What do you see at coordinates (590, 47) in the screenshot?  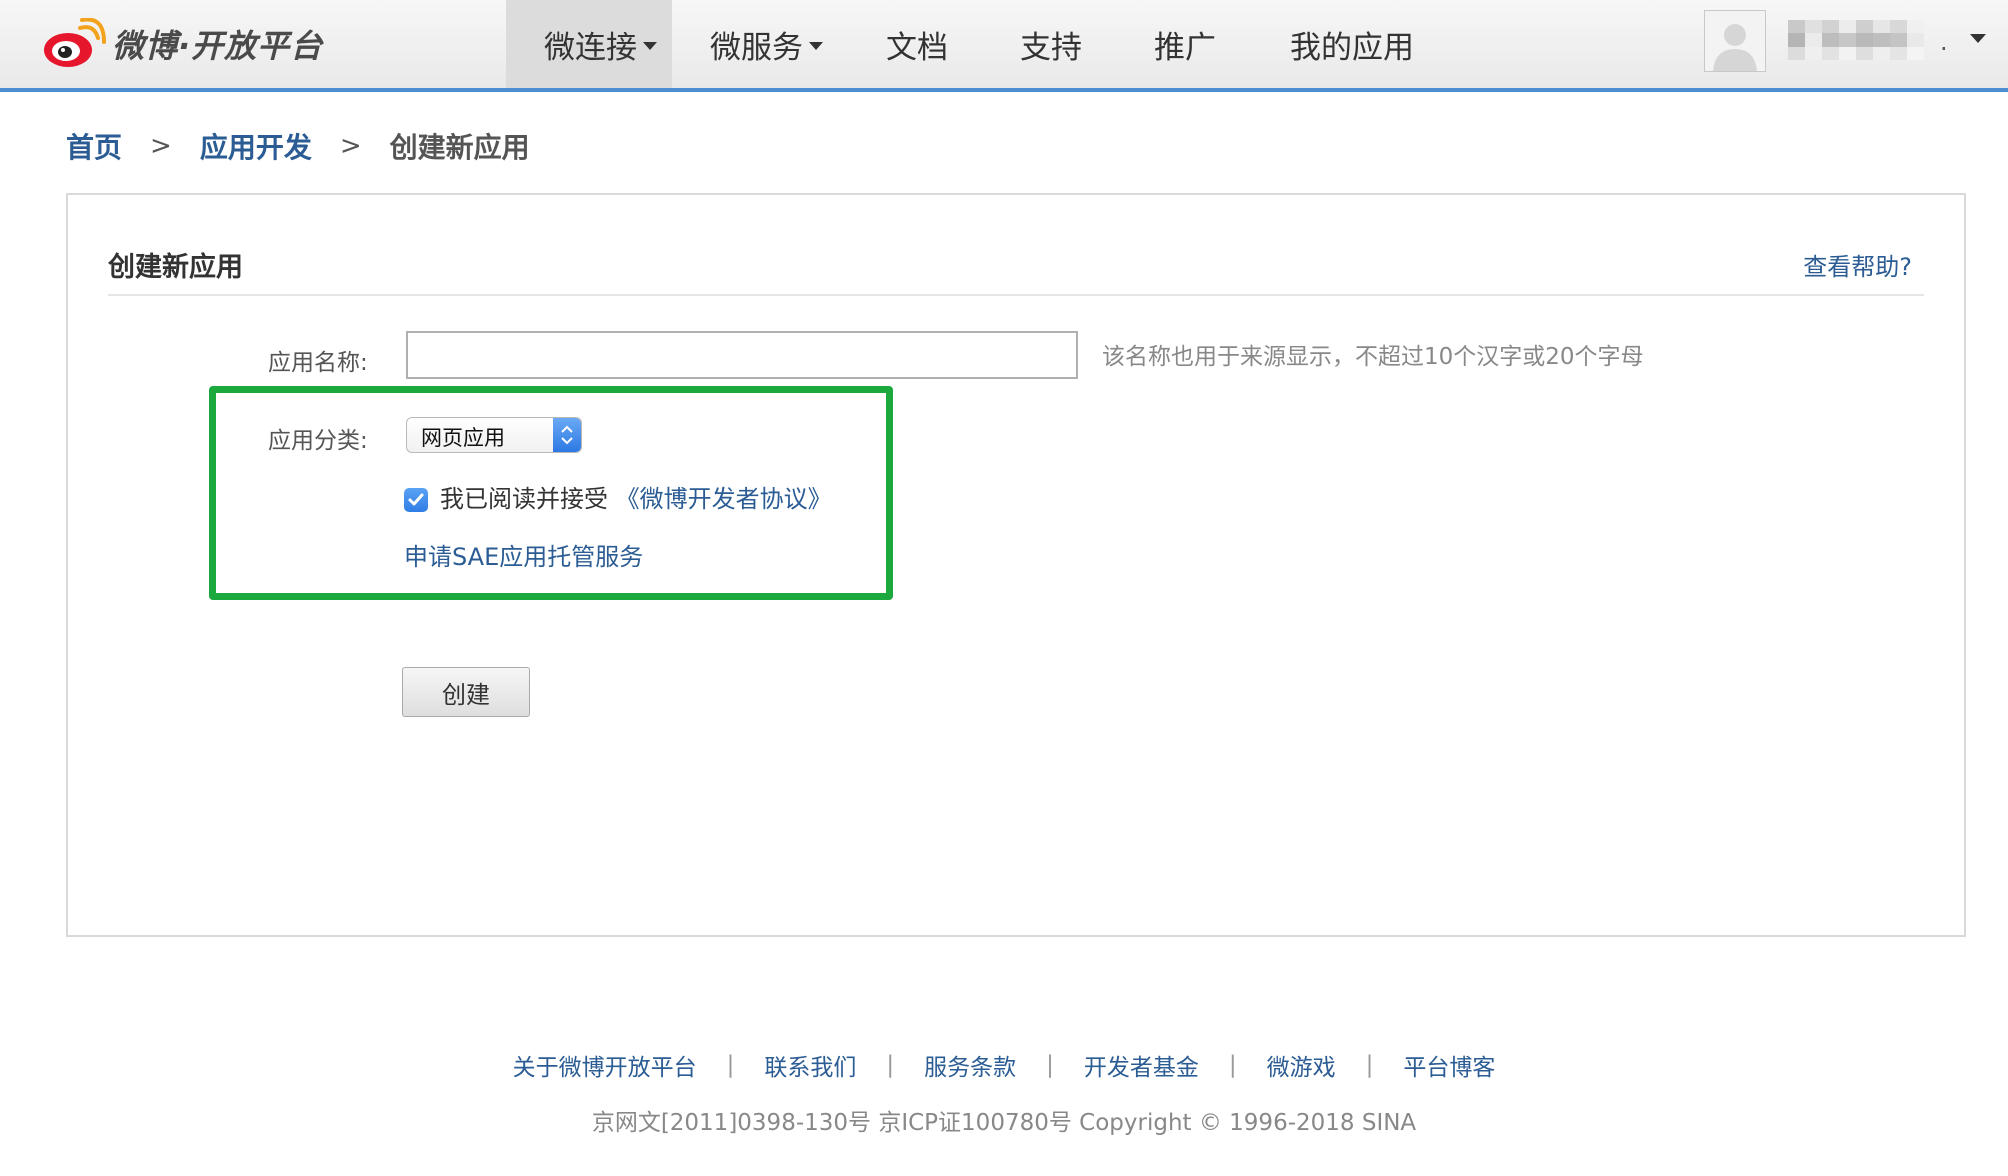 I see `nav-item-label: 微连接` at bounding box center [590, 47].